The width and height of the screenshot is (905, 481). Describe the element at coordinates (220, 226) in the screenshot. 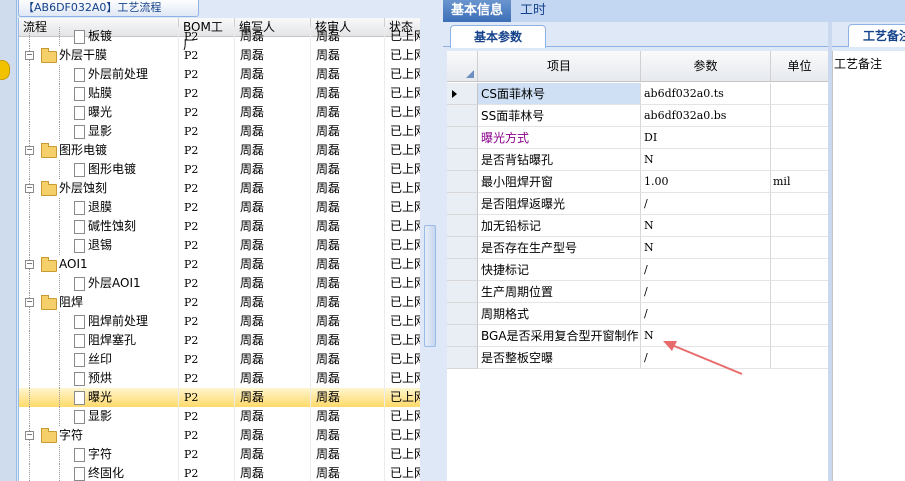

I see `tree-row: 碱性蚀刻 P2 周磊 周磊 已上网` at that location.